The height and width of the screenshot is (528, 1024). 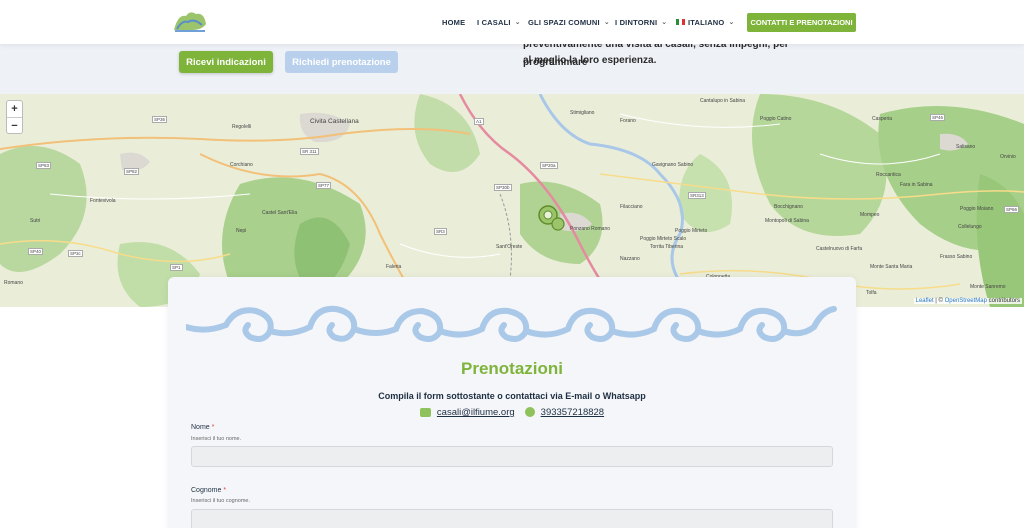 I want to click on map-place: Poggio Mirteto Scalo, so click(x=663, y=239).